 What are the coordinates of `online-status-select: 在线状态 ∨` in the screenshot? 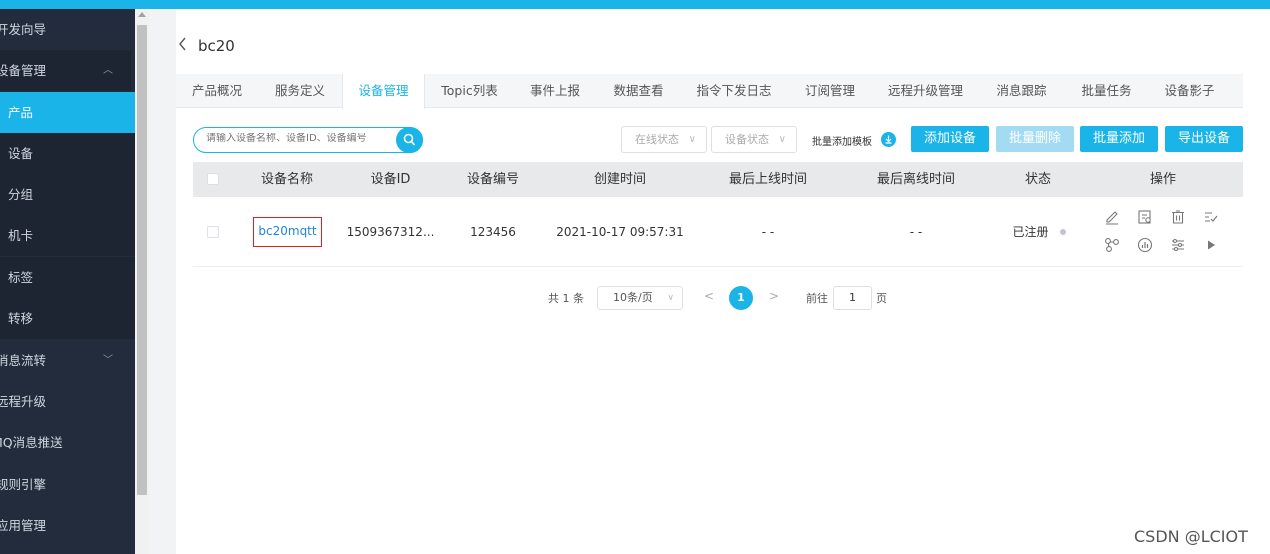 It's located at (664, 139).